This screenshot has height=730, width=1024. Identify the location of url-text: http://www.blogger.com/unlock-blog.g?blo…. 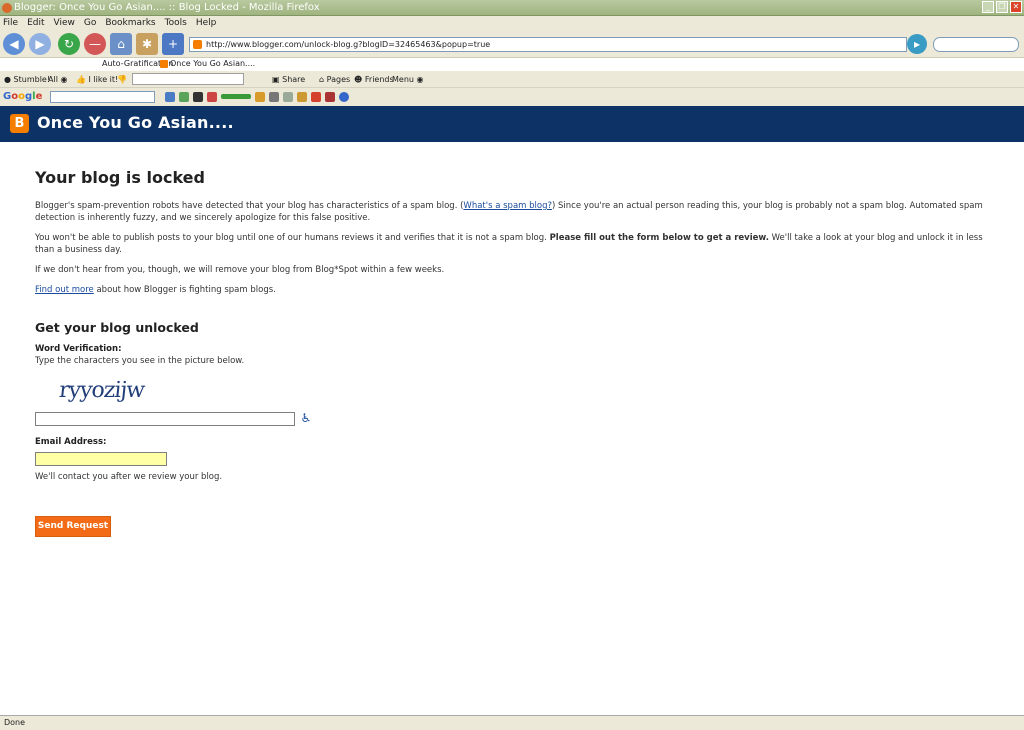
(348, 44).